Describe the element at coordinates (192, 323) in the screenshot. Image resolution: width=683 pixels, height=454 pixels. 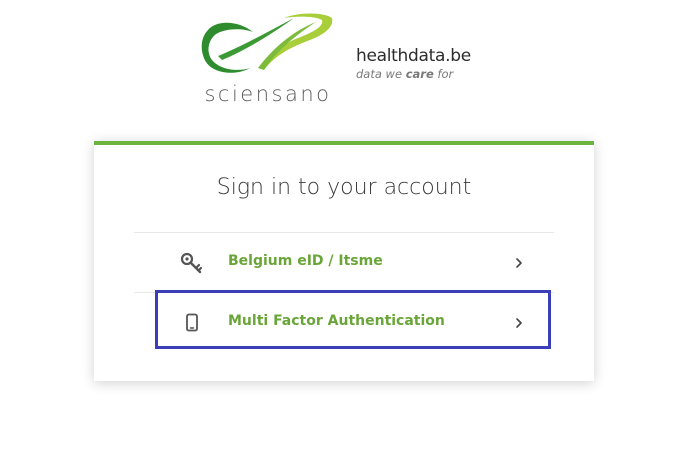
I see `mobile-phone-icon` at that location.